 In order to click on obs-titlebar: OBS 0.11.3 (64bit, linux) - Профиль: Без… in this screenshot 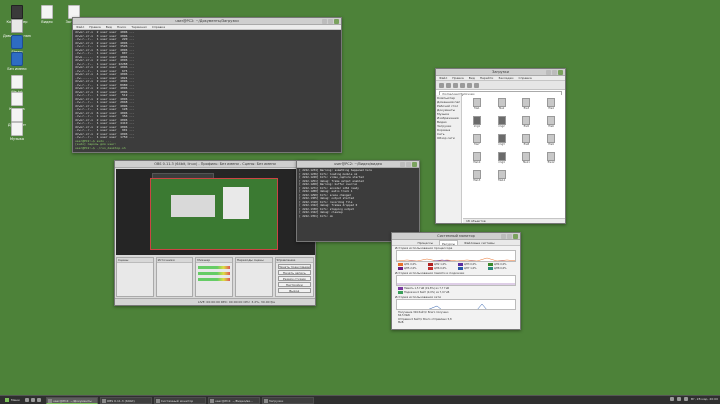, I will do `click(215, 164)`.